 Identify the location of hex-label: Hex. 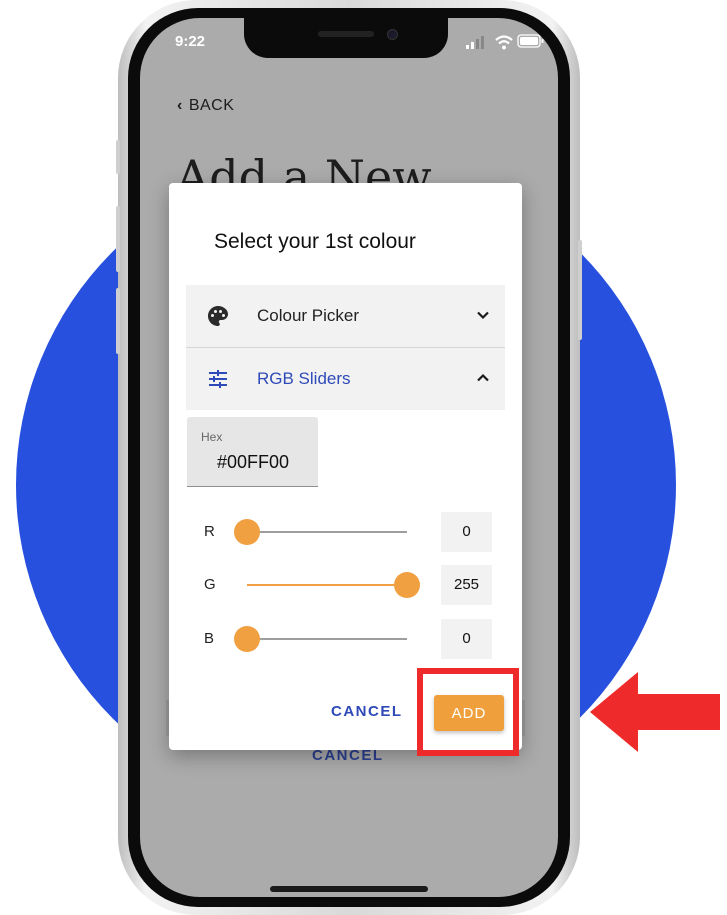
(212, 437).